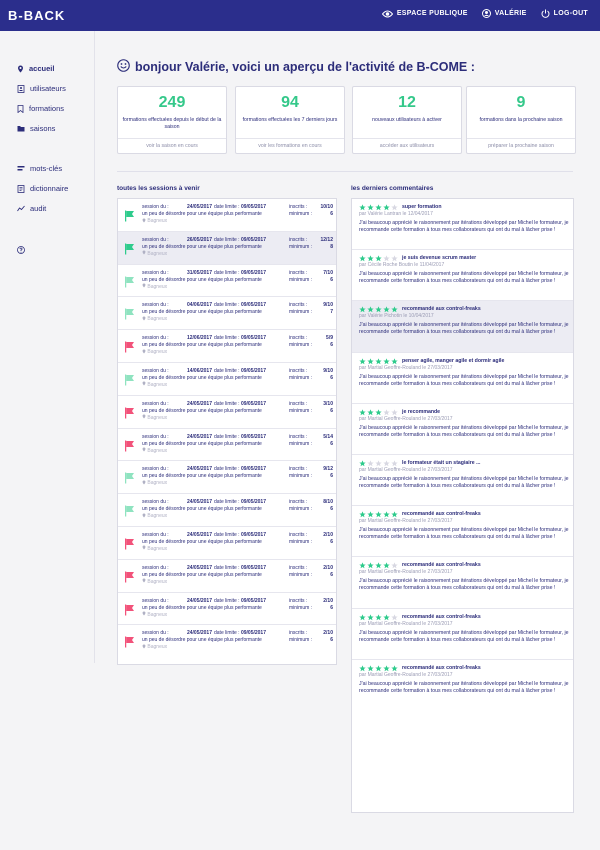 The height and width of the screenshot is (850, 600). I want to click on session-date: session du : 12/06/2017, so click(177, 338).